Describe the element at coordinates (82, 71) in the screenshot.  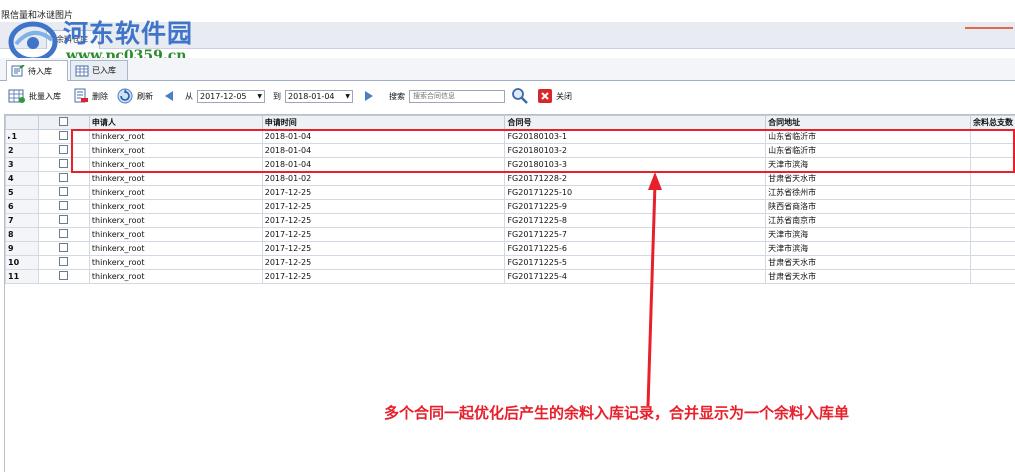
I see `grid-icon` at that location.